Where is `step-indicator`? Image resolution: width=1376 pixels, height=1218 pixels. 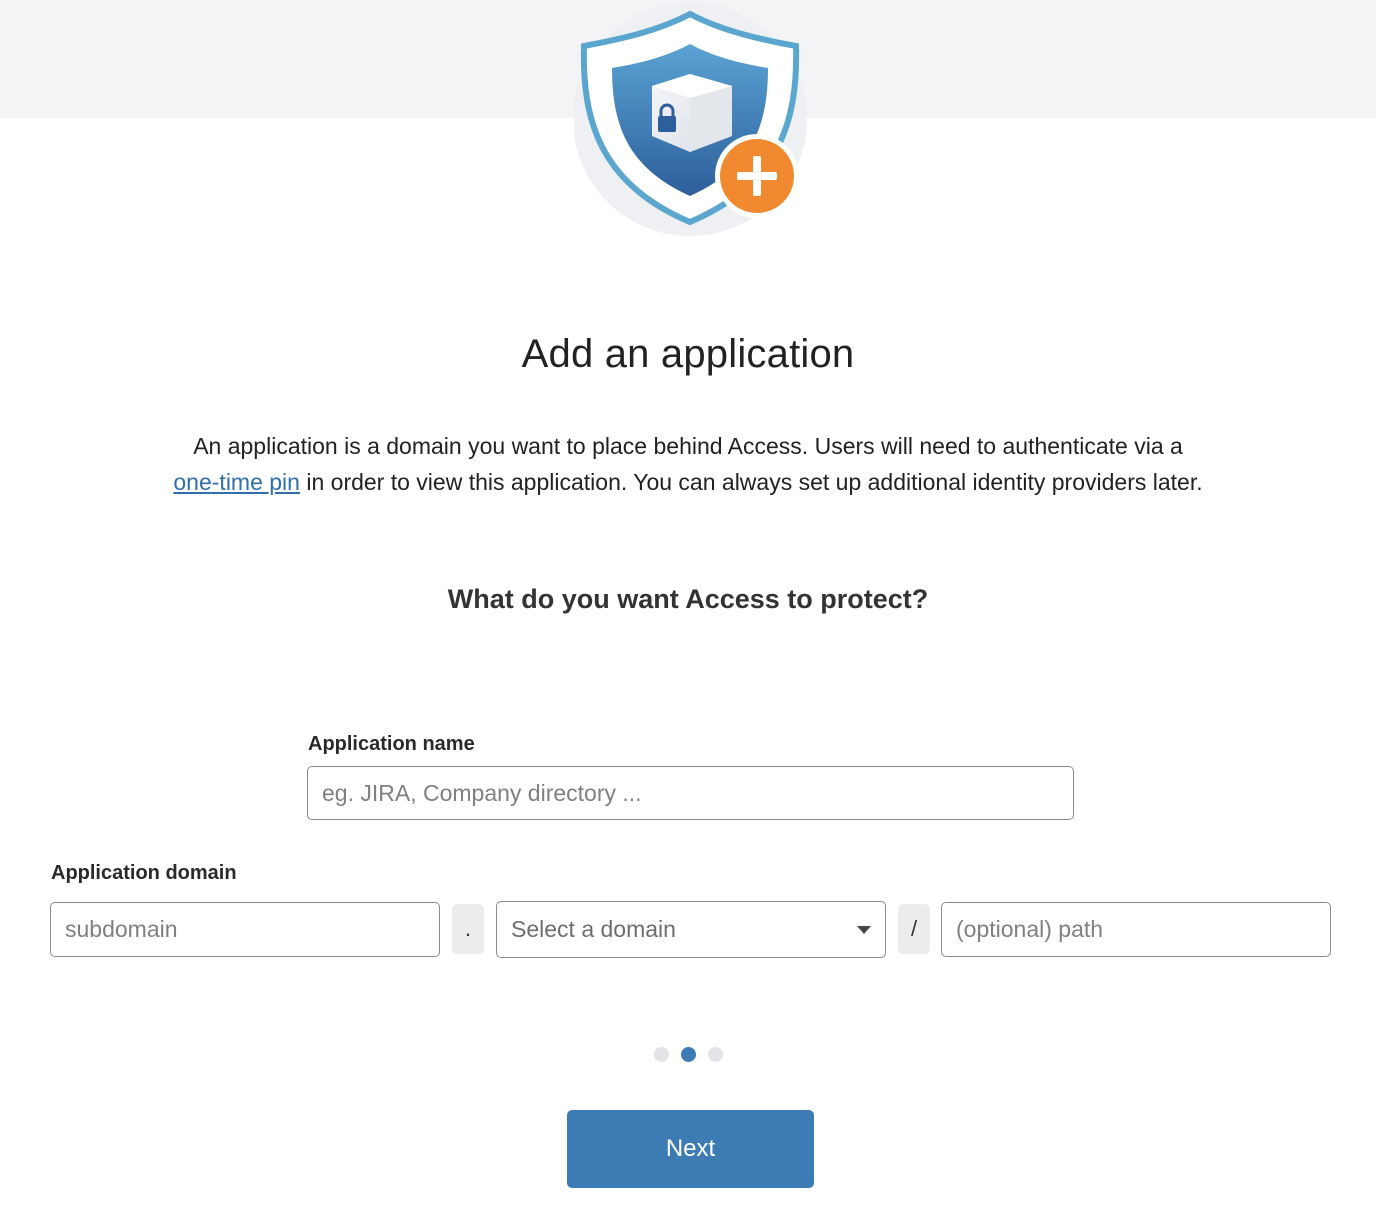 step-indicator is located at coordinates (691, 1054).